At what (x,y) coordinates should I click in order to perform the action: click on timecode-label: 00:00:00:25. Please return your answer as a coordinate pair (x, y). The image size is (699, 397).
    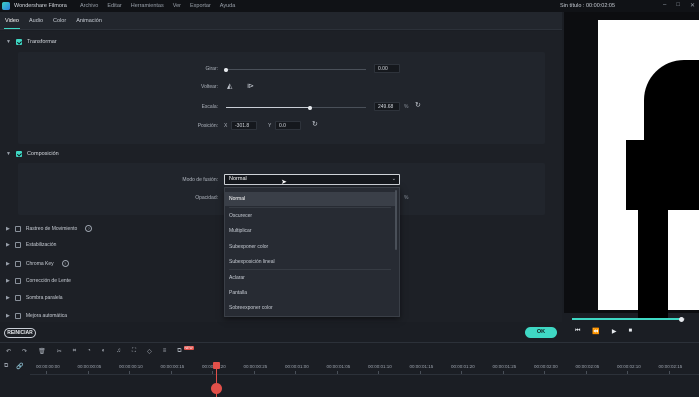
    Looking at the image, I should click on (255, 366).